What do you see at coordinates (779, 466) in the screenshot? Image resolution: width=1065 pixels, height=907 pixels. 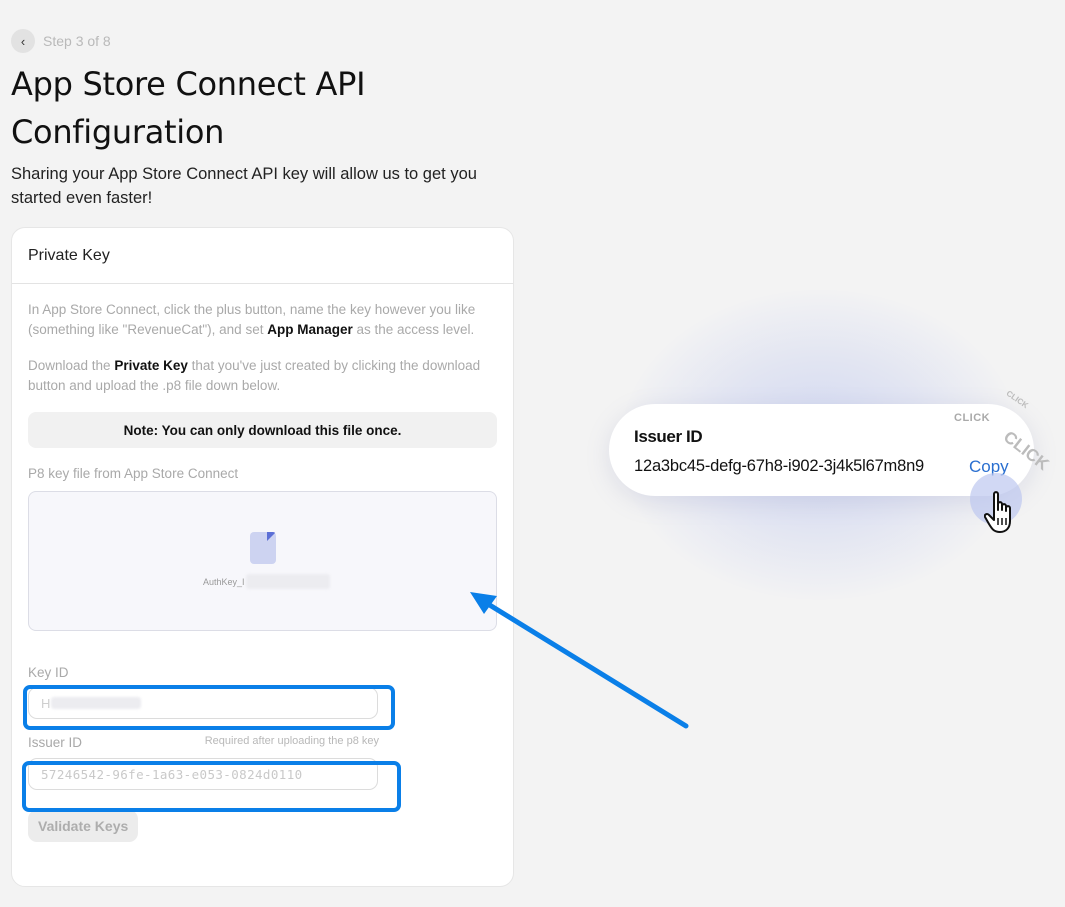 I see `callout-issuer-value: 12a3bc45-defg-67h8-i902-3j4k5l67m8n9` at bounding box center [779, 466].